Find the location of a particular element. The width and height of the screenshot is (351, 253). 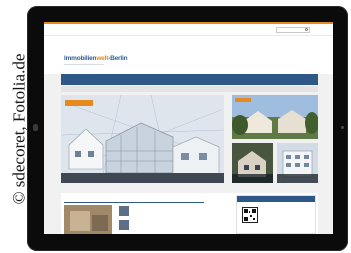

site-logo: Immobilienwelt-Berlin is located at coordinates (96, 58).